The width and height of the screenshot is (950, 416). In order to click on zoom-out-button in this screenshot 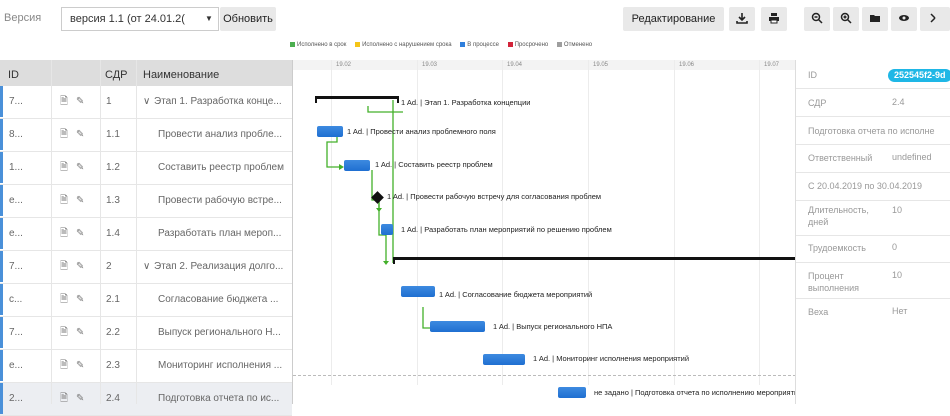, I will do `click(817, 19)`.